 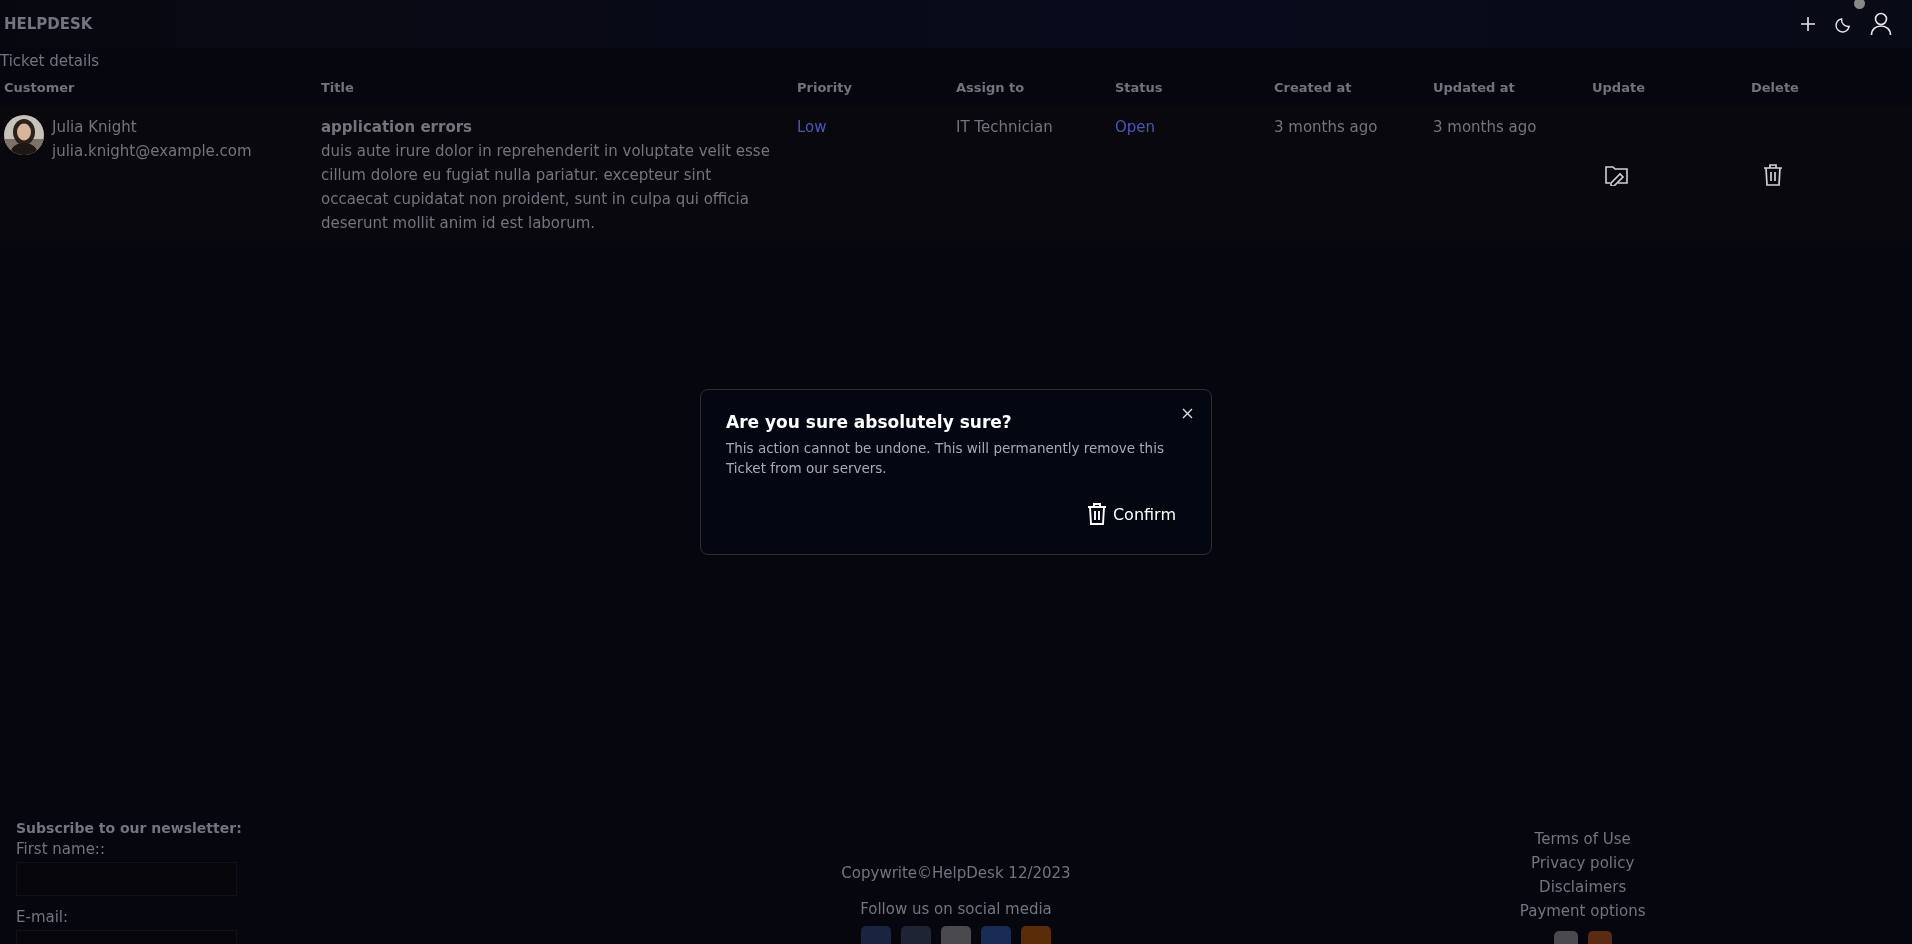 I want to click on close-button, so click(x=1187, y=413).